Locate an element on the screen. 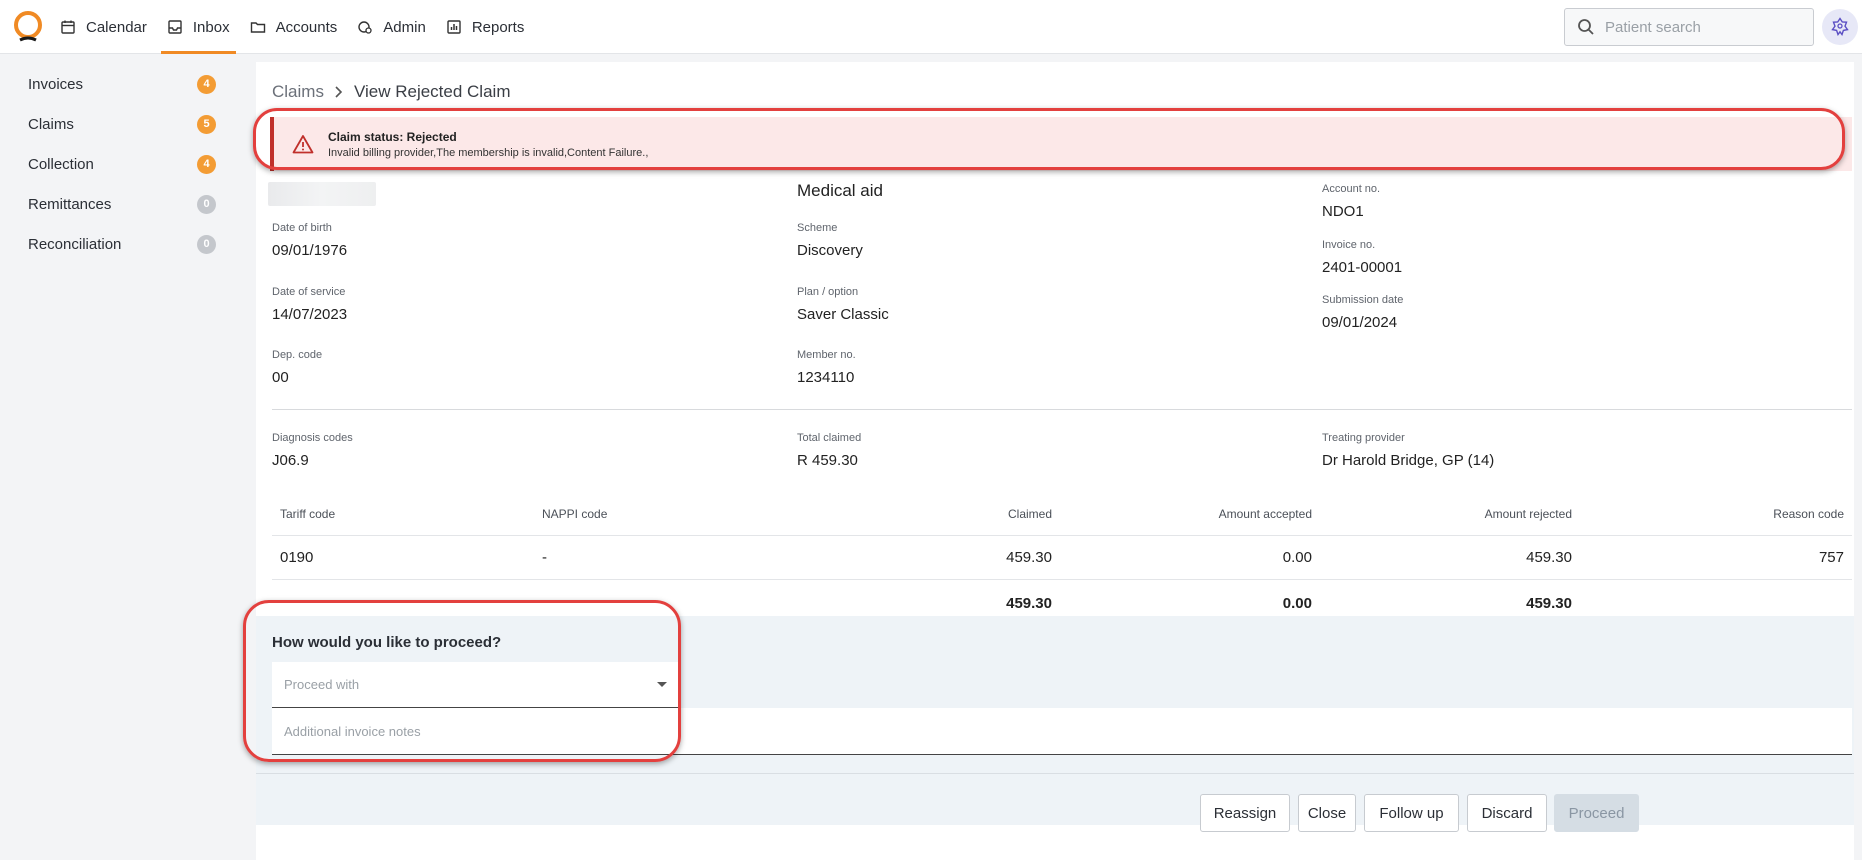 The width and height of the screenshot is (1862, 860). cell-amount-rejected: 459.30 is located at coordinates (1549, 557).